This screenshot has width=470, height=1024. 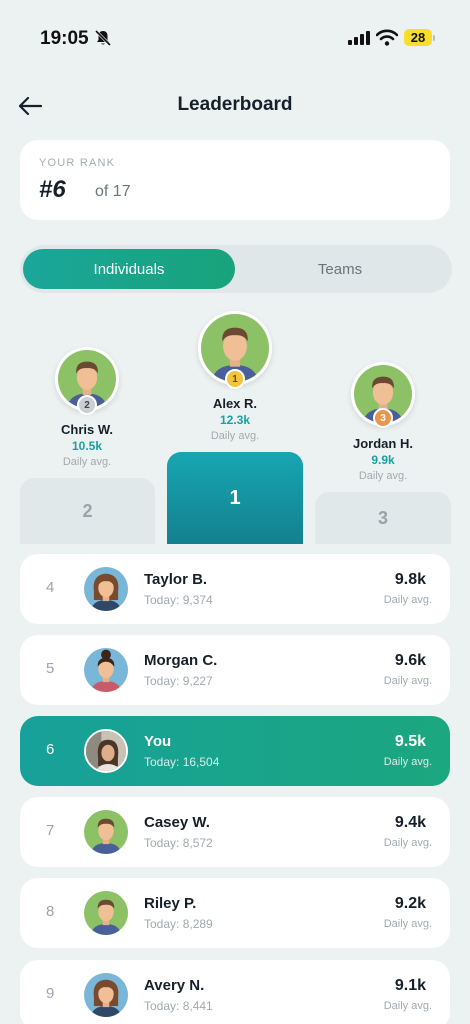 I want to click on podium-first-label: Daily avg., so click(x=235, y=436).